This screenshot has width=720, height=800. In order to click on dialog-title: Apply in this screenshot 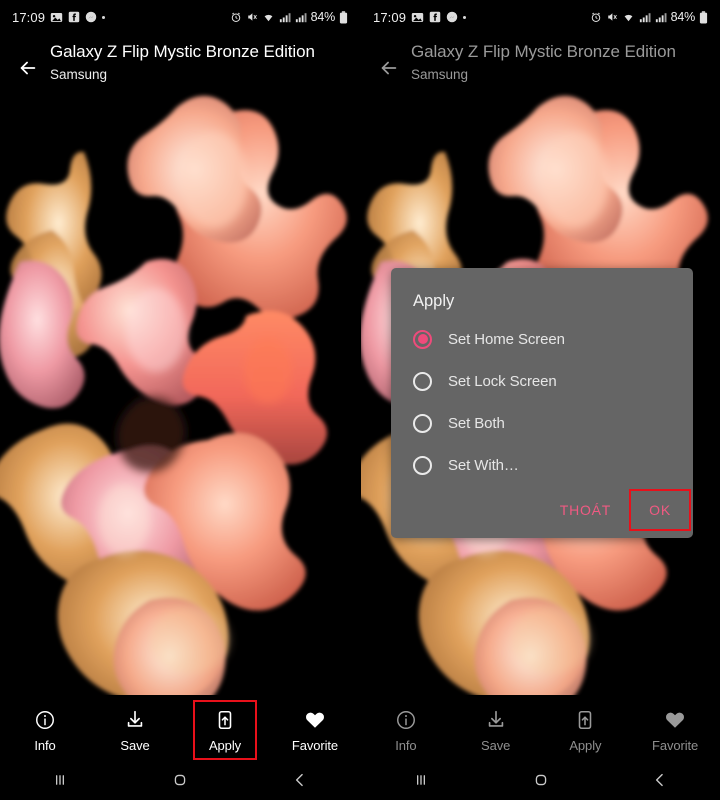, I will do `click(434, 301)`.